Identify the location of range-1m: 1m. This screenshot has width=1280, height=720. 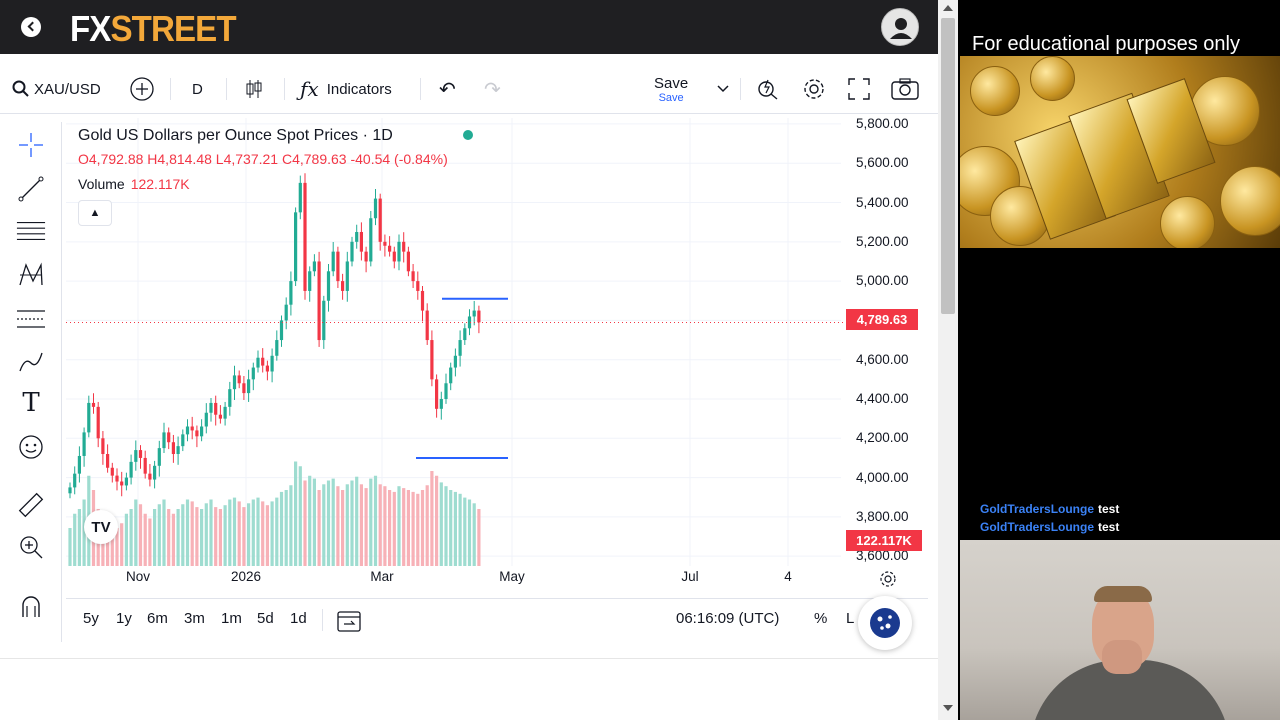
(231, 618).